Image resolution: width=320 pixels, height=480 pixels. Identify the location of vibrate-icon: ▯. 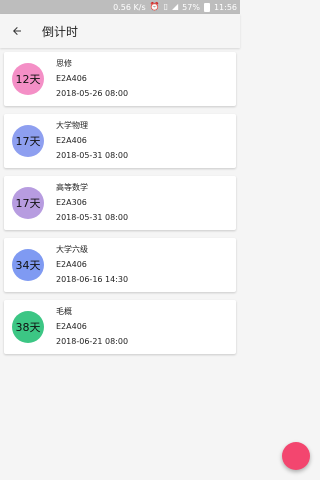
(165, 6).